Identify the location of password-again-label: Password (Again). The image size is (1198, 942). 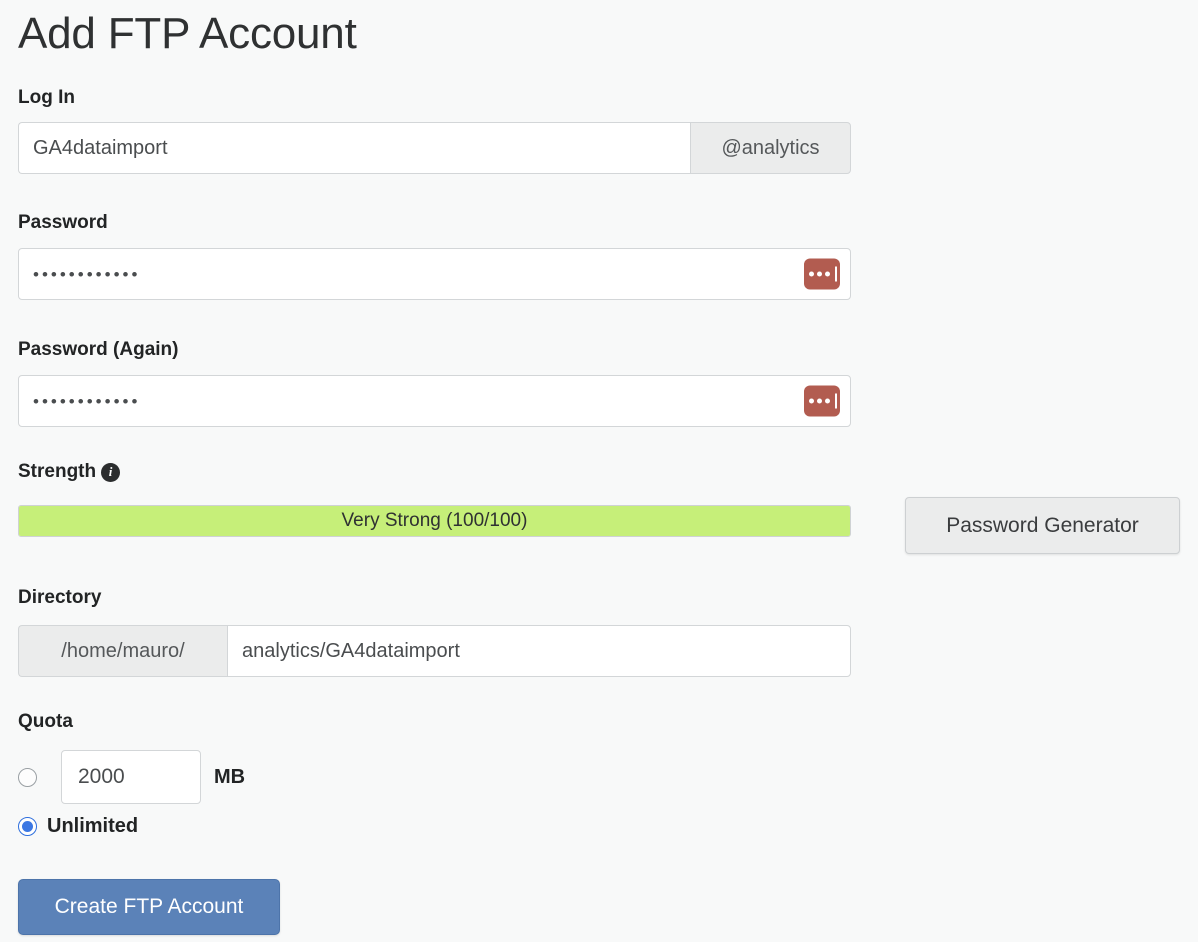
(98, 349).